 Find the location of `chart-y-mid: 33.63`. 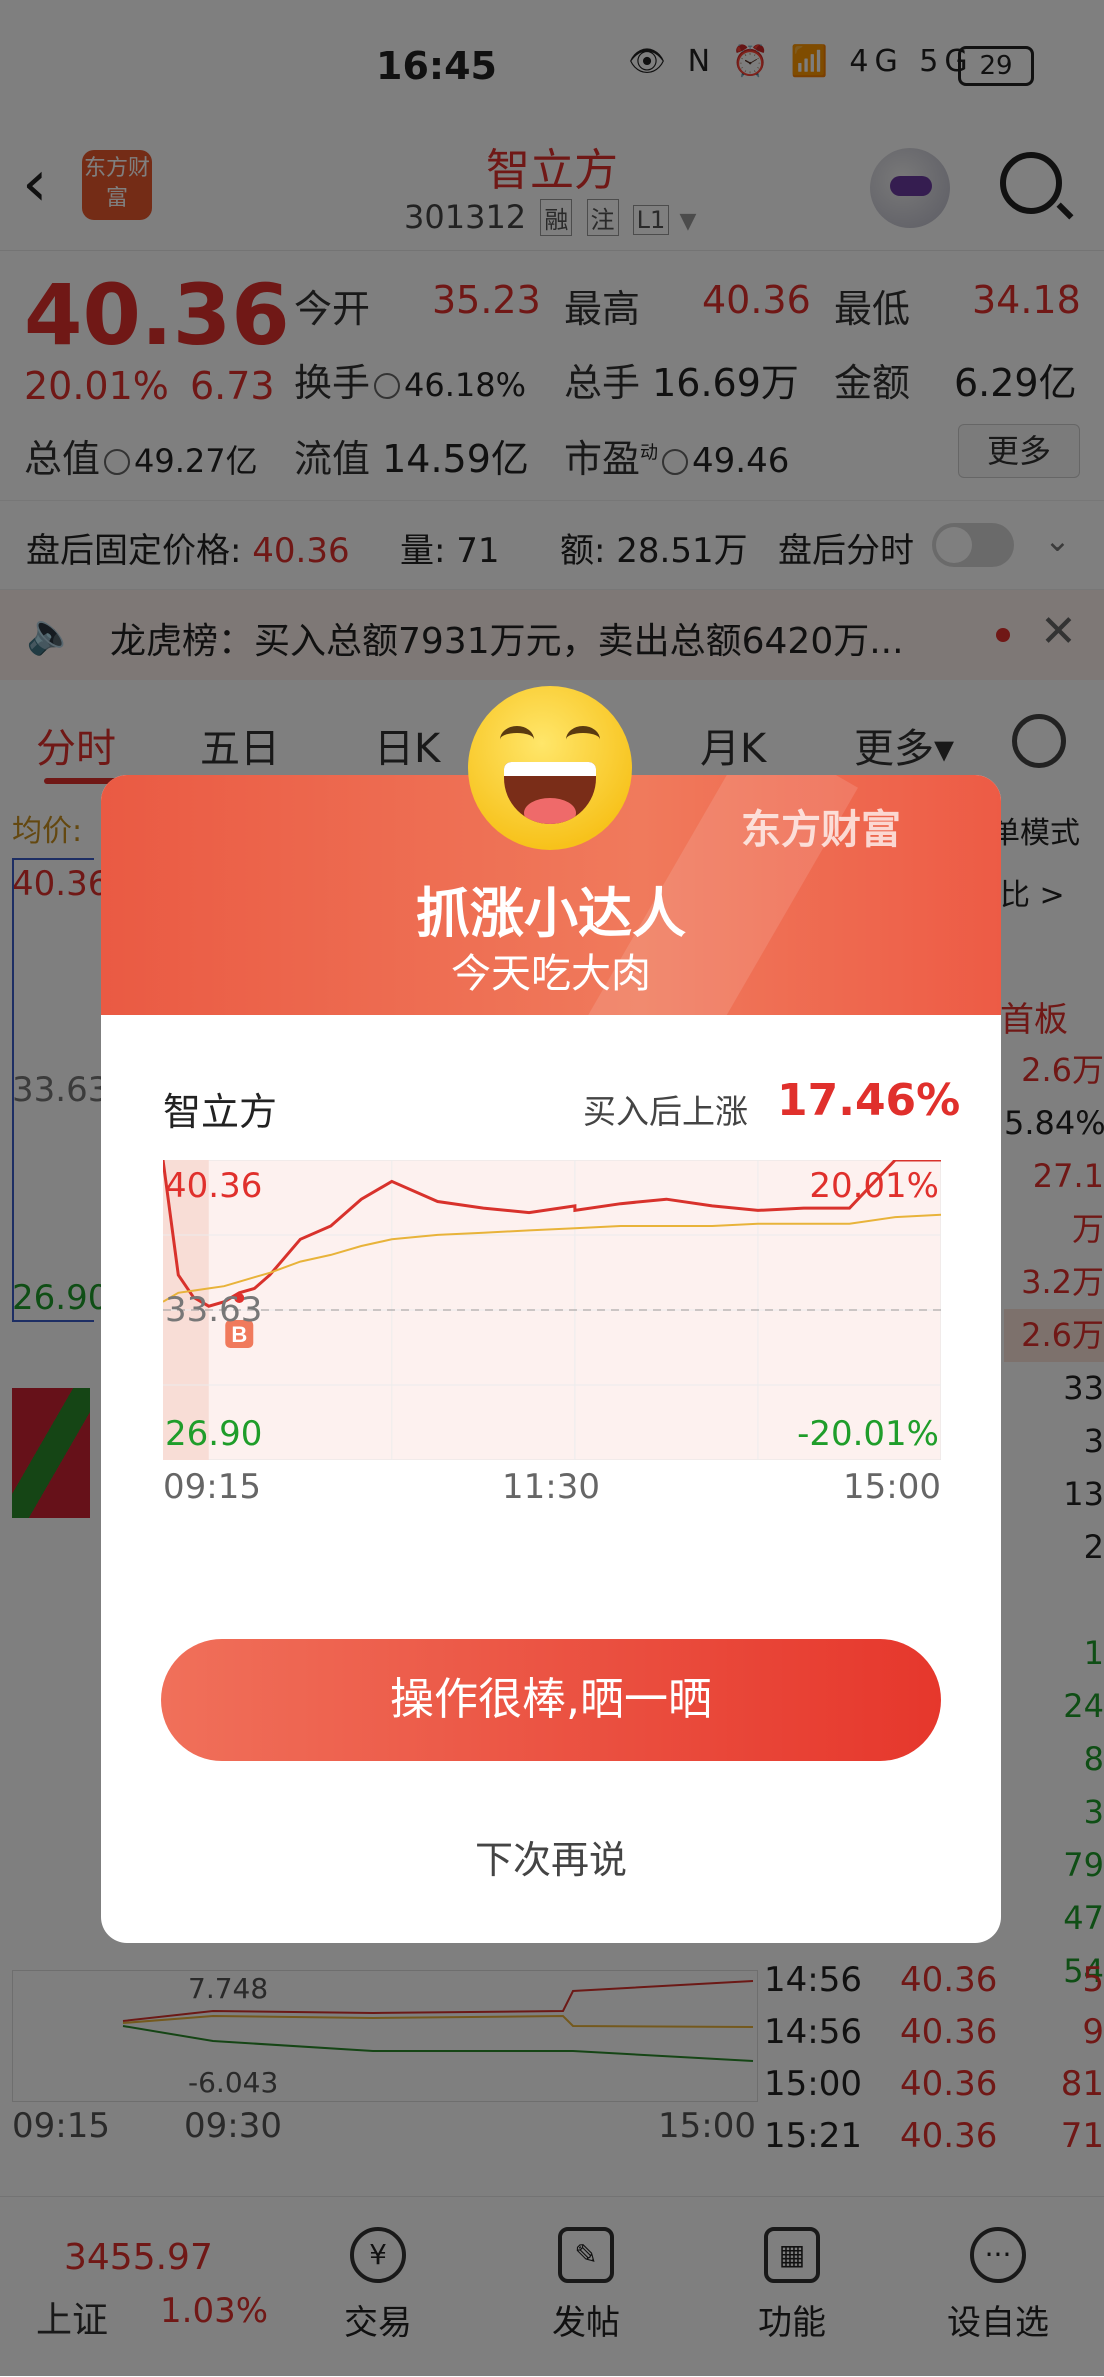

chart-y-mid: 33.63 is located at coordinates (214, 1310).